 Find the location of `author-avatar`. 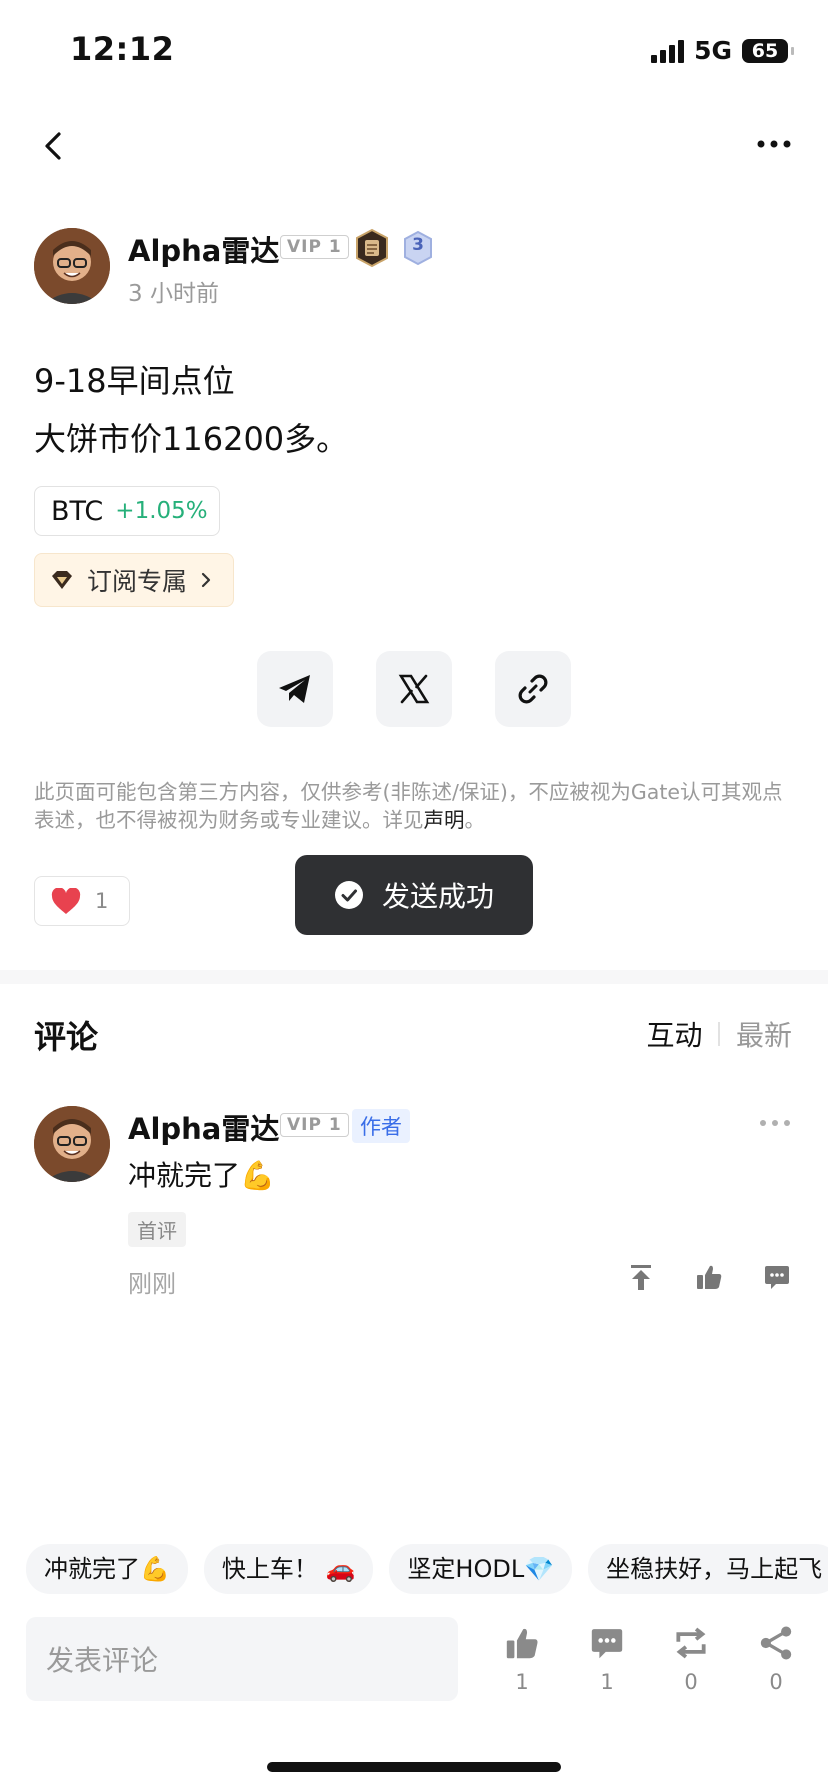

author-avatar is located at coordinates (72, 266).